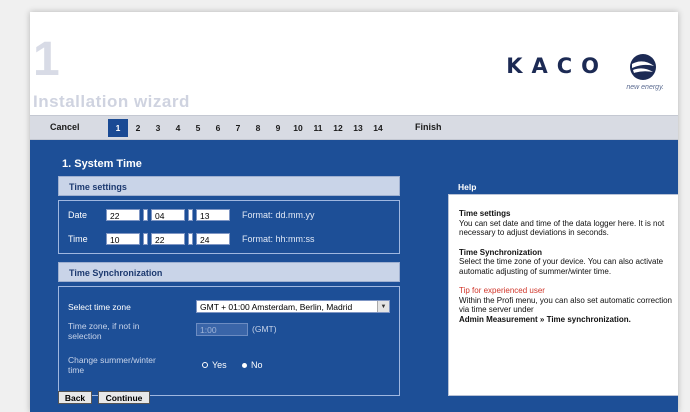 The height and width of the screenshot is (412, 690). I want to click on page-title: 1. System Time, so click(102, 164).